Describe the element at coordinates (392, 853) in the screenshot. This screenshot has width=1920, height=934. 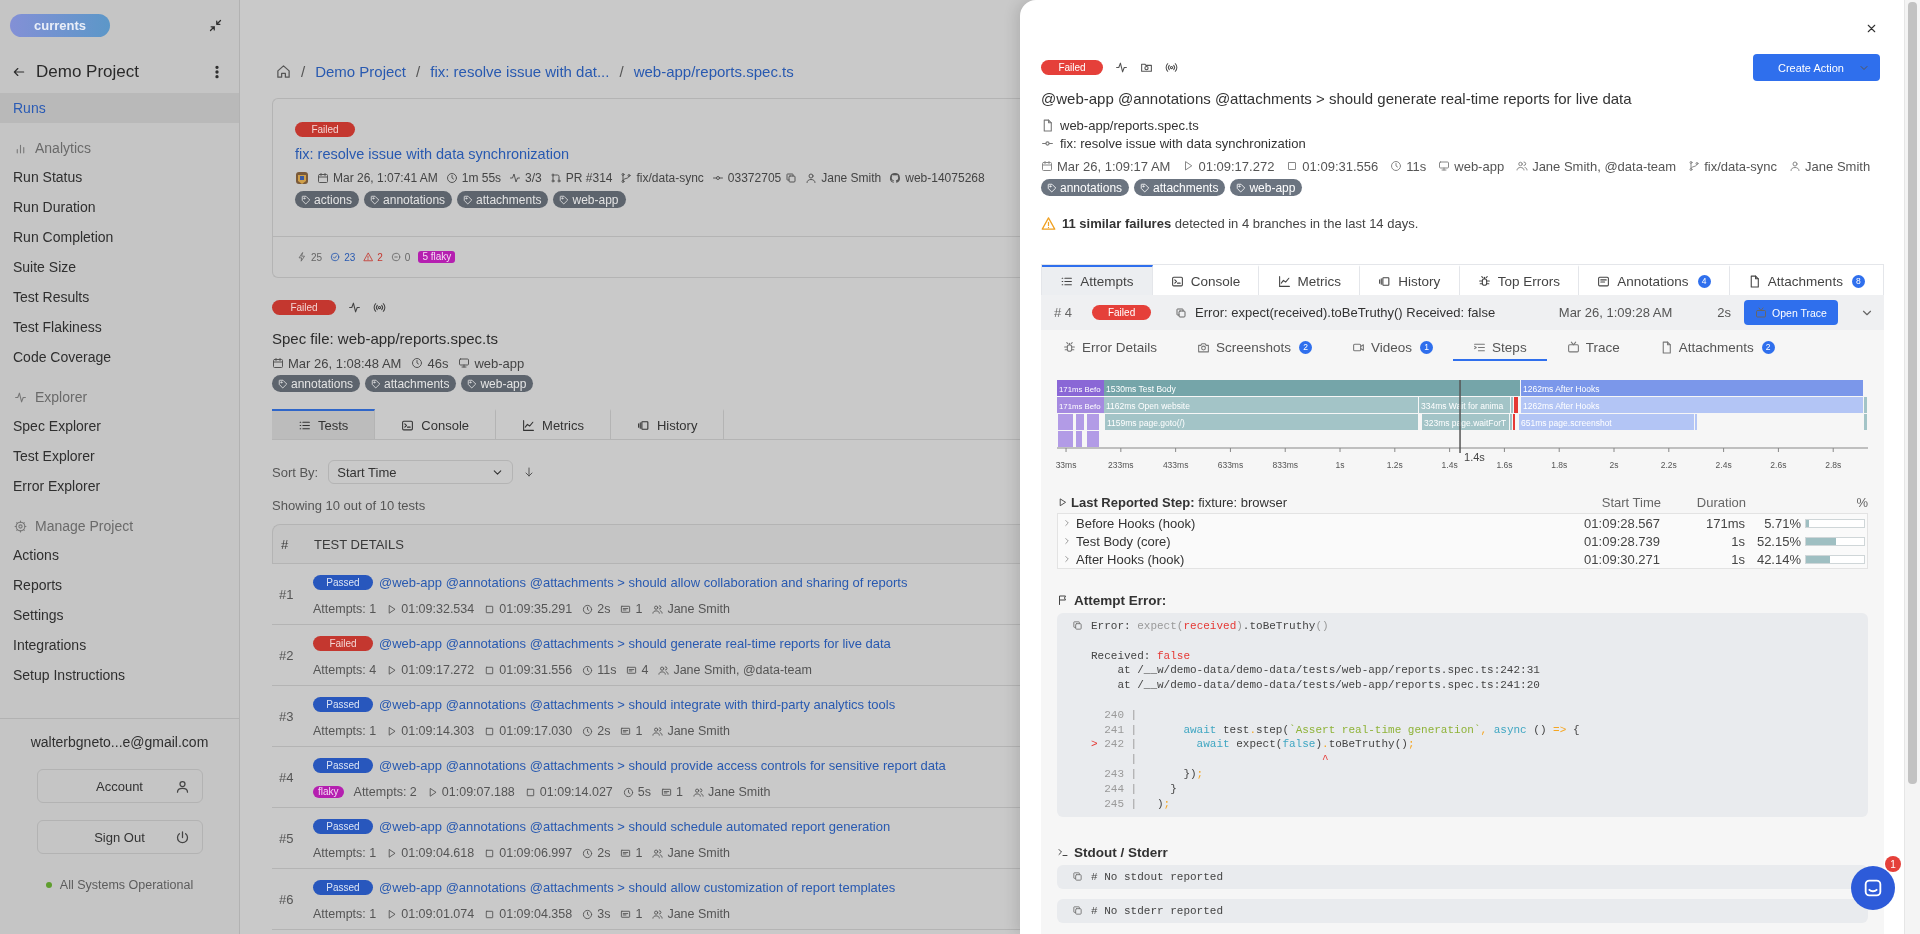
I see `play-icon` at that location.